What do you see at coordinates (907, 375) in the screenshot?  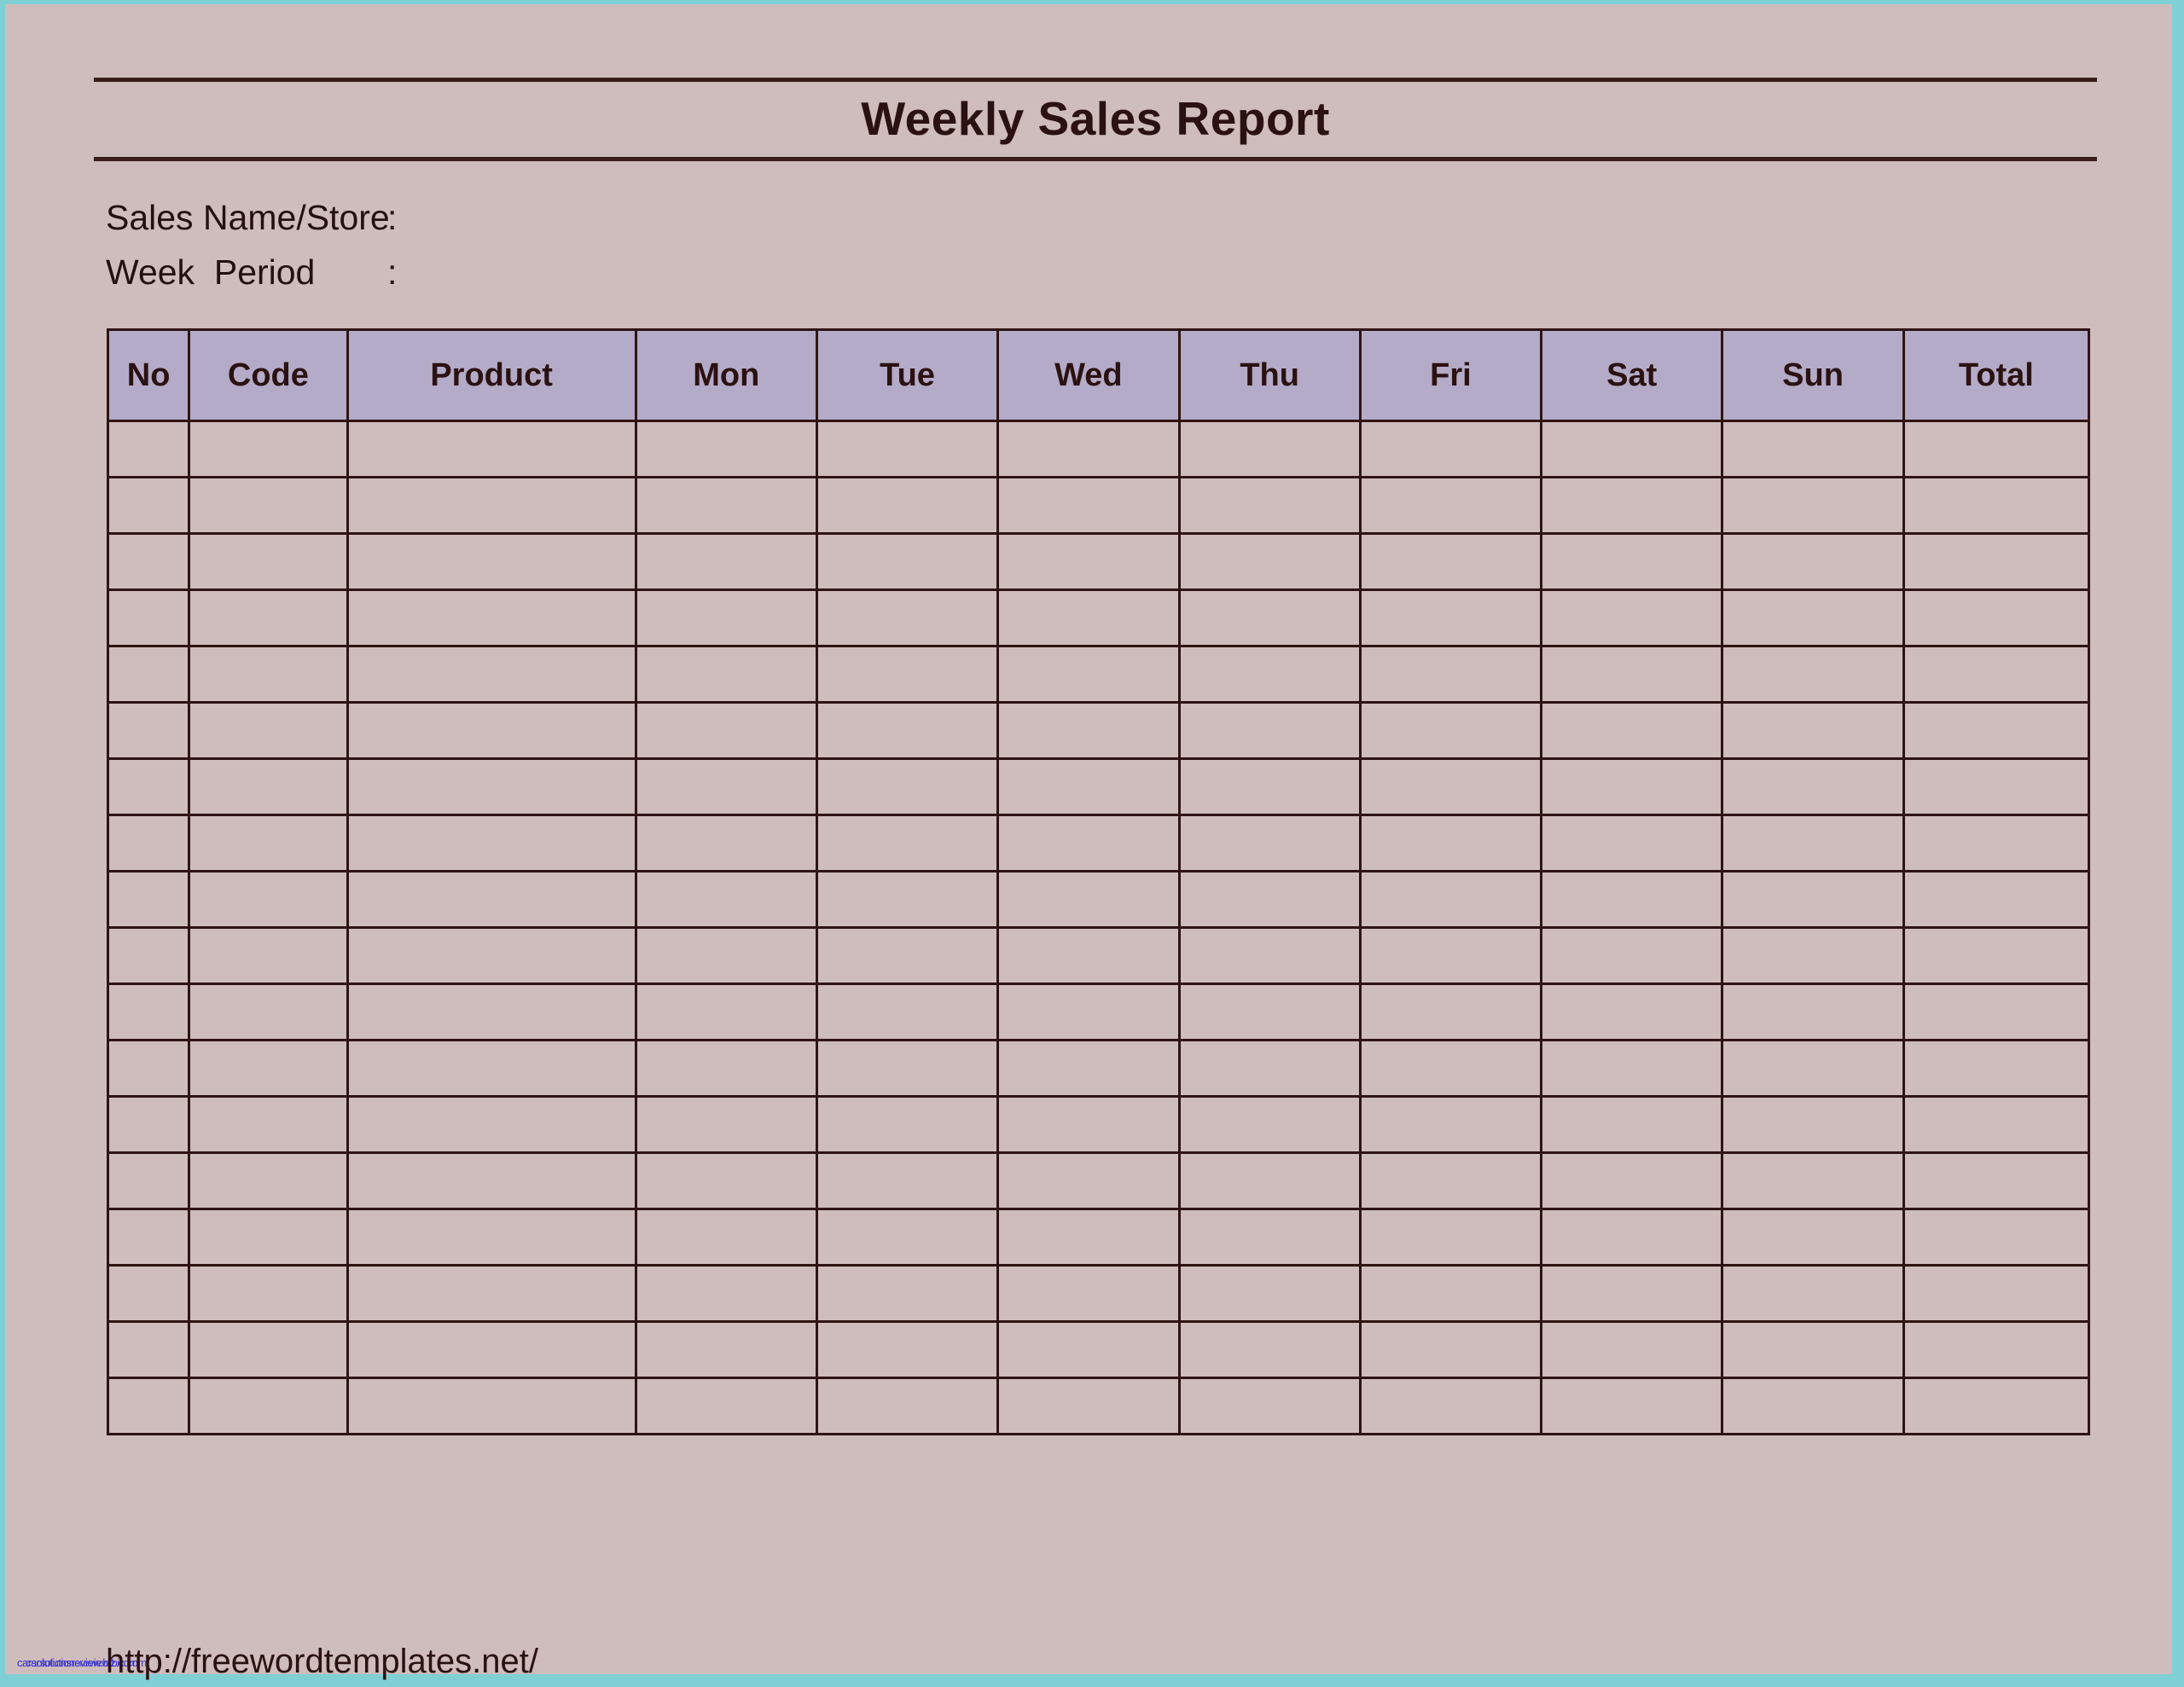 I see `column-header-tue: Tue` at bounding box center [907, 375].